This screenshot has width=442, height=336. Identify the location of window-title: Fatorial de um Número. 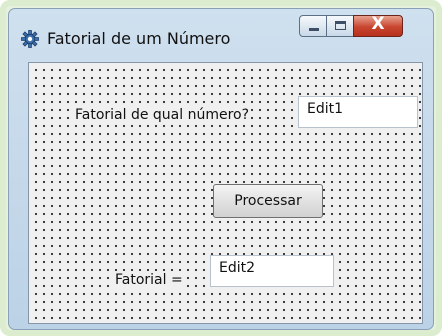
(139, 38).